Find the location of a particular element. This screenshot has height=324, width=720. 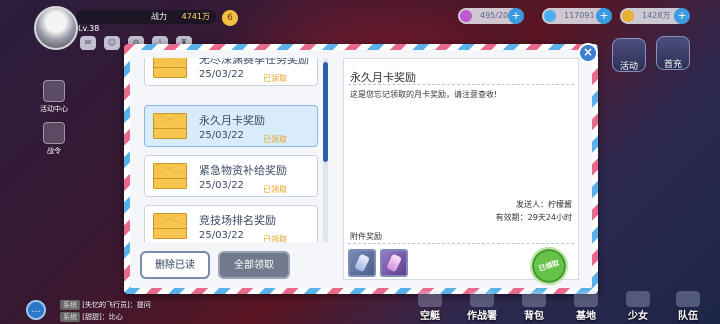

close-button: × is located at coordinates (588, 53).